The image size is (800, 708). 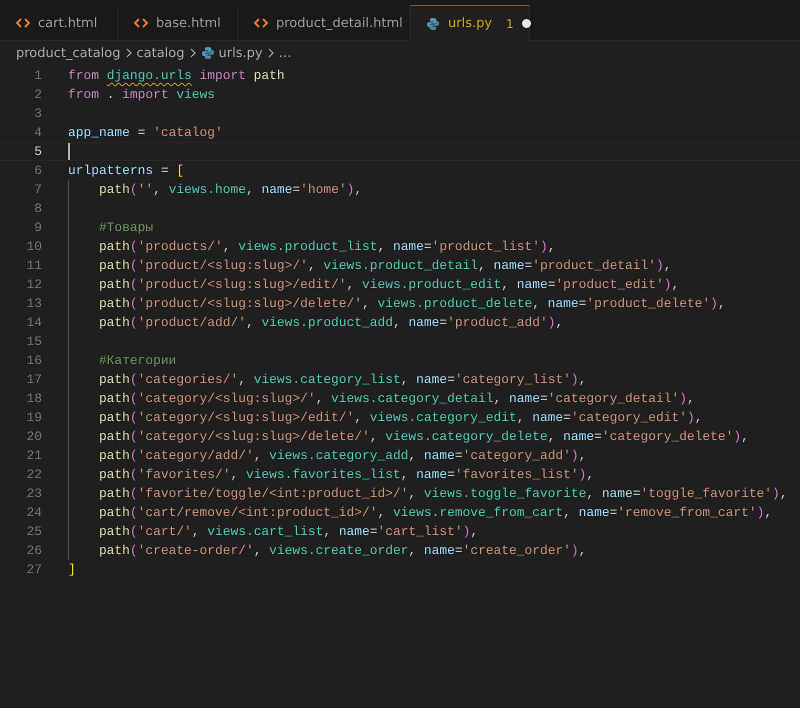 I want to click on line-number: 2, so click(x=37, y=94).